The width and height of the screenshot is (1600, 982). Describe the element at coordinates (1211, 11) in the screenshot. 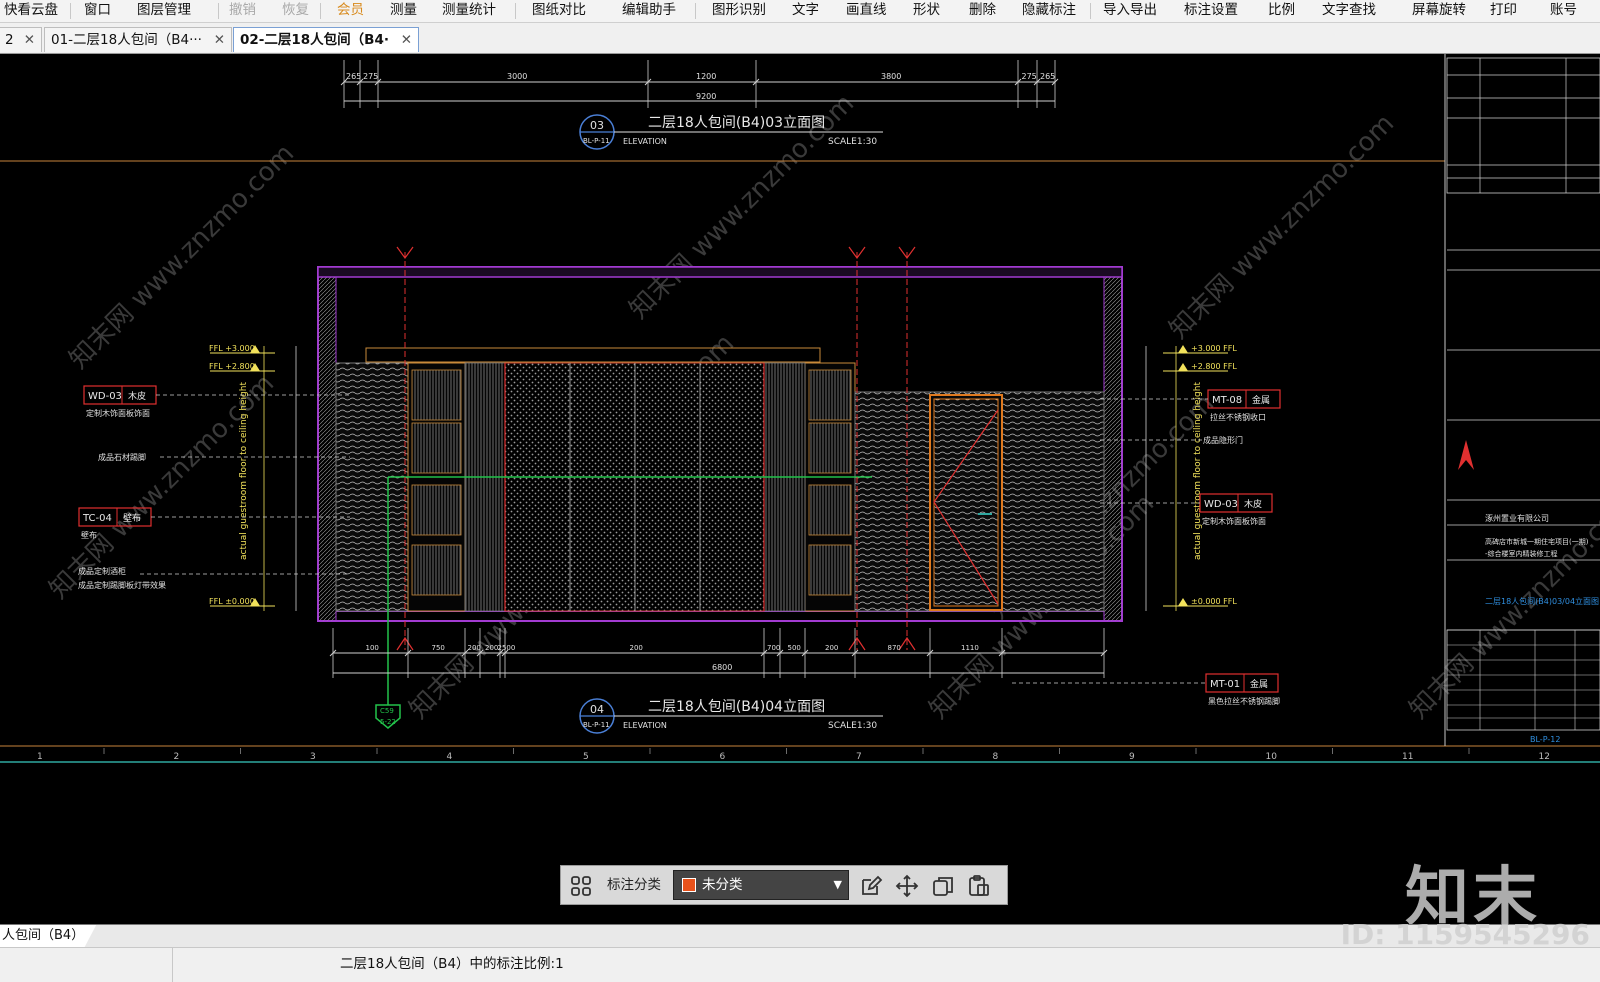

I see `menu-item: 标注设置` at that location.